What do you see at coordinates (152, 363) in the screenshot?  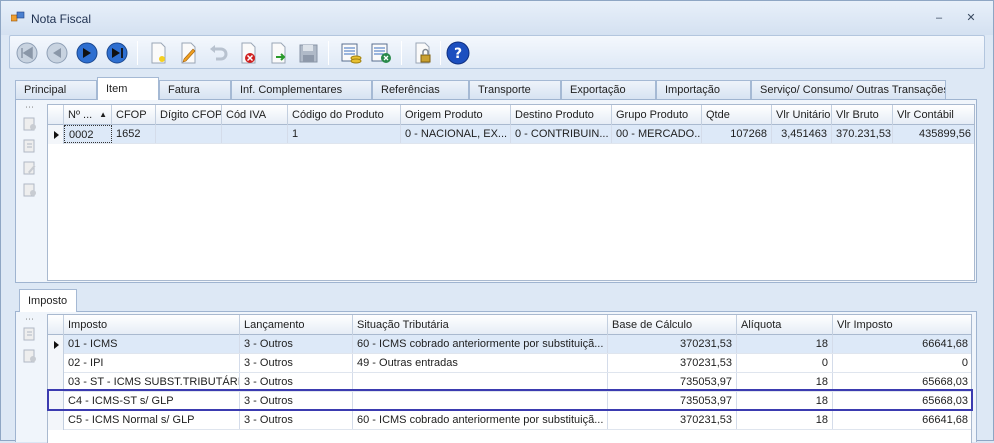 I see `cell-imposto: 02 - IPI` at bounding box center [152, 363].